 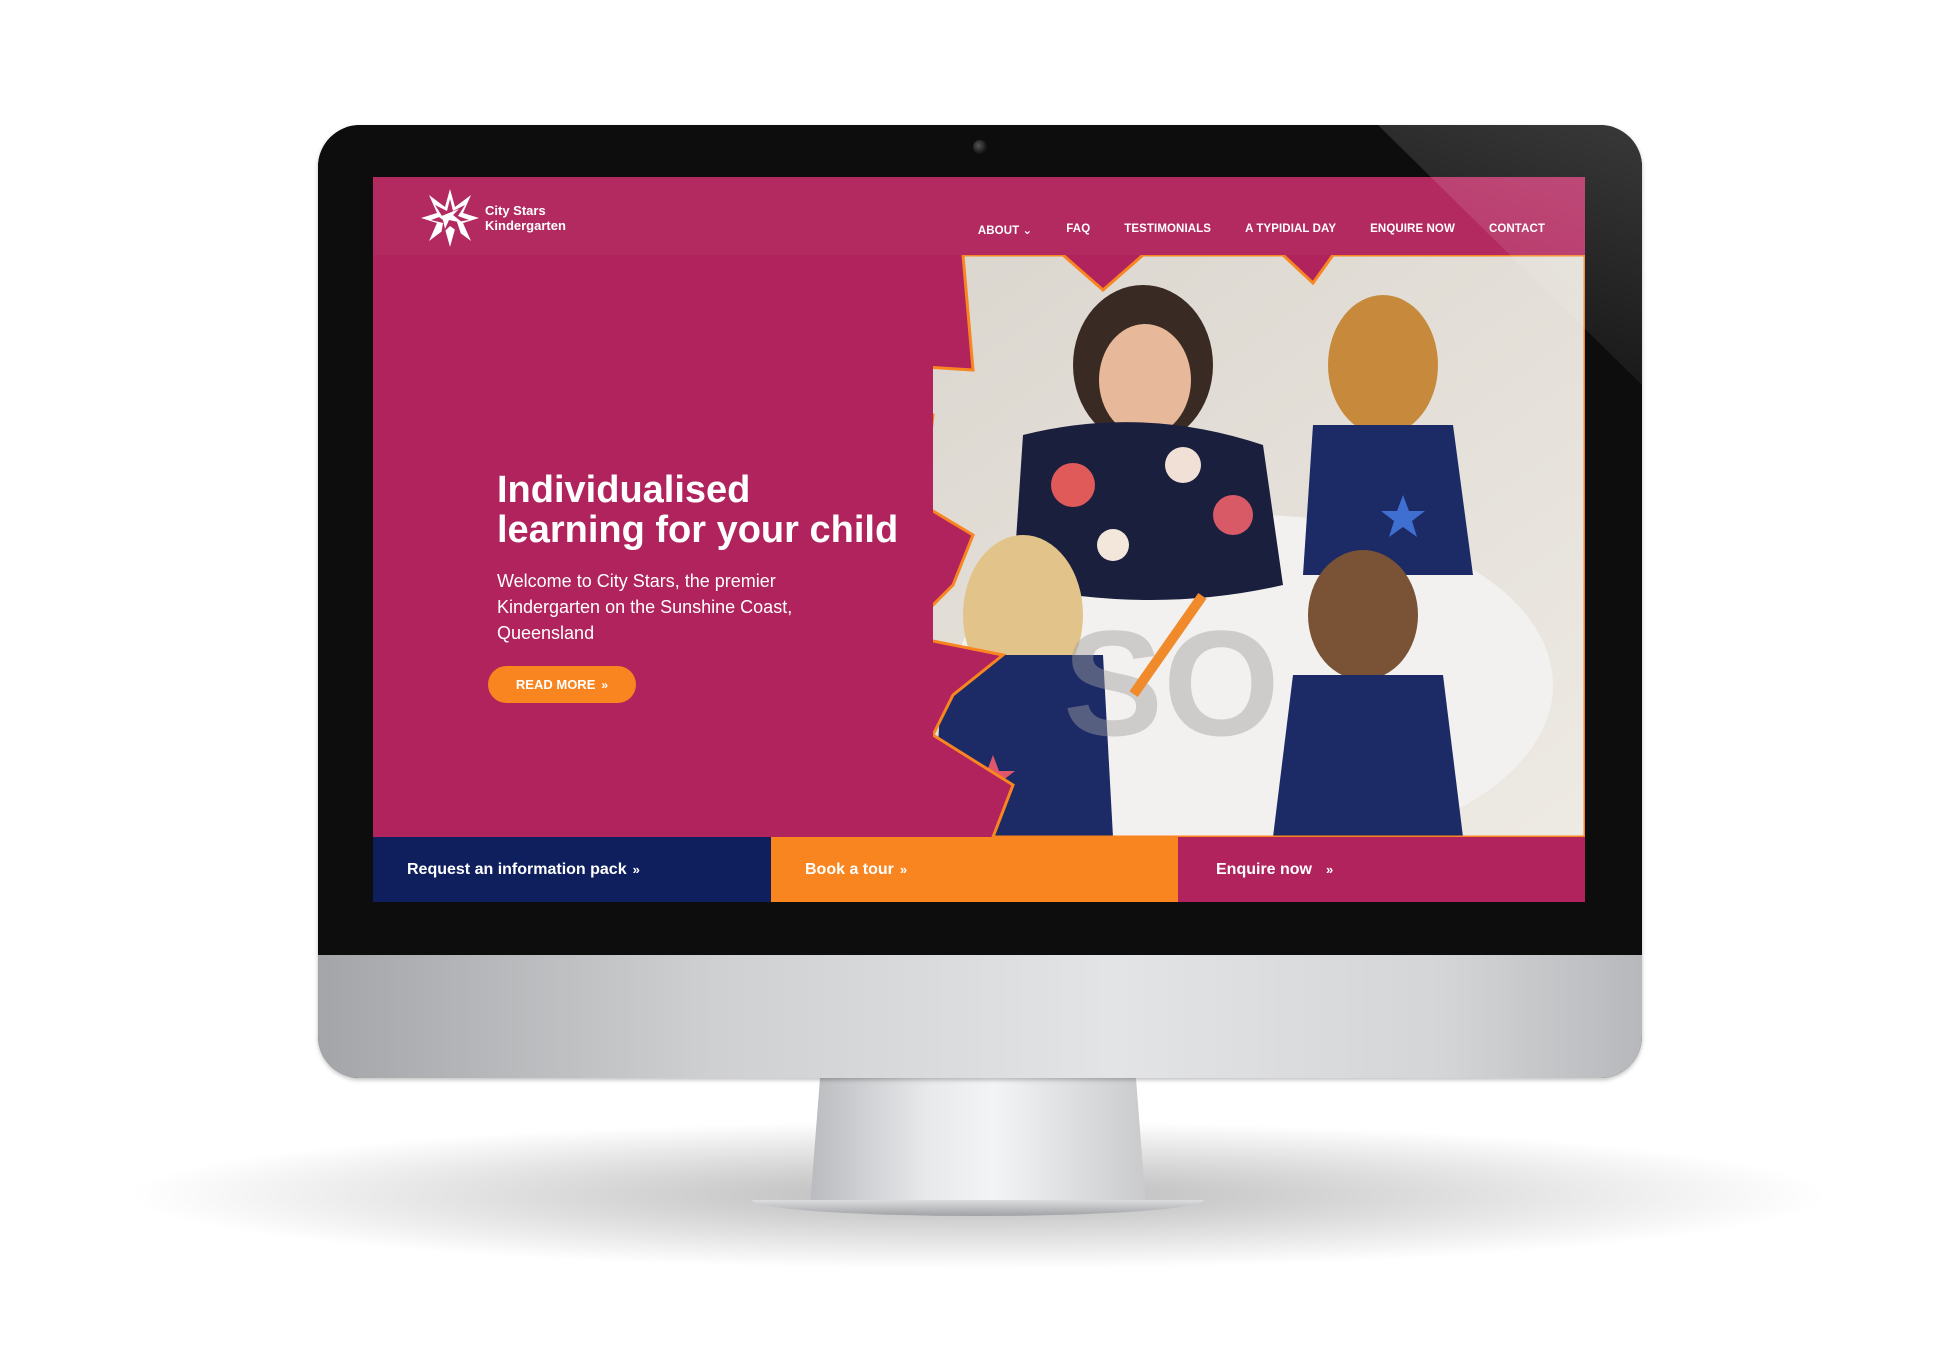 I want to click on logo-text: City Stars Kindergarten, so click(x=525, y=218).